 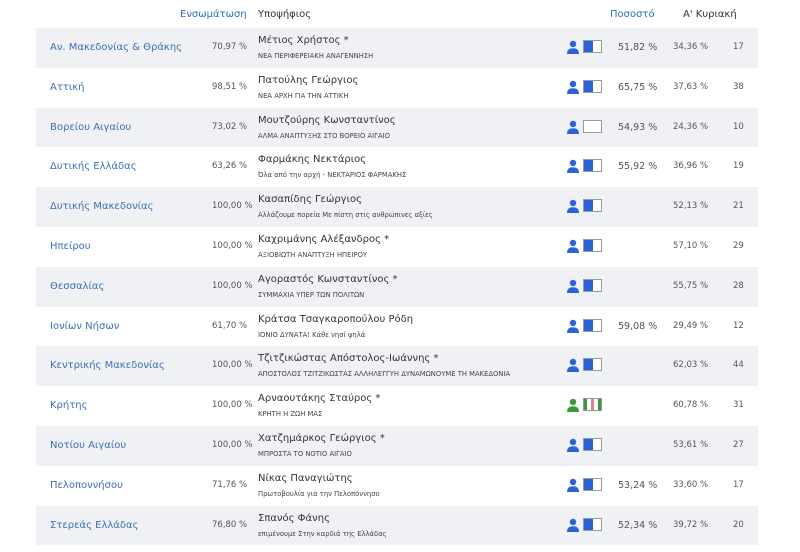 I want to click on seats-value: 17, so click(x=738, y=47).